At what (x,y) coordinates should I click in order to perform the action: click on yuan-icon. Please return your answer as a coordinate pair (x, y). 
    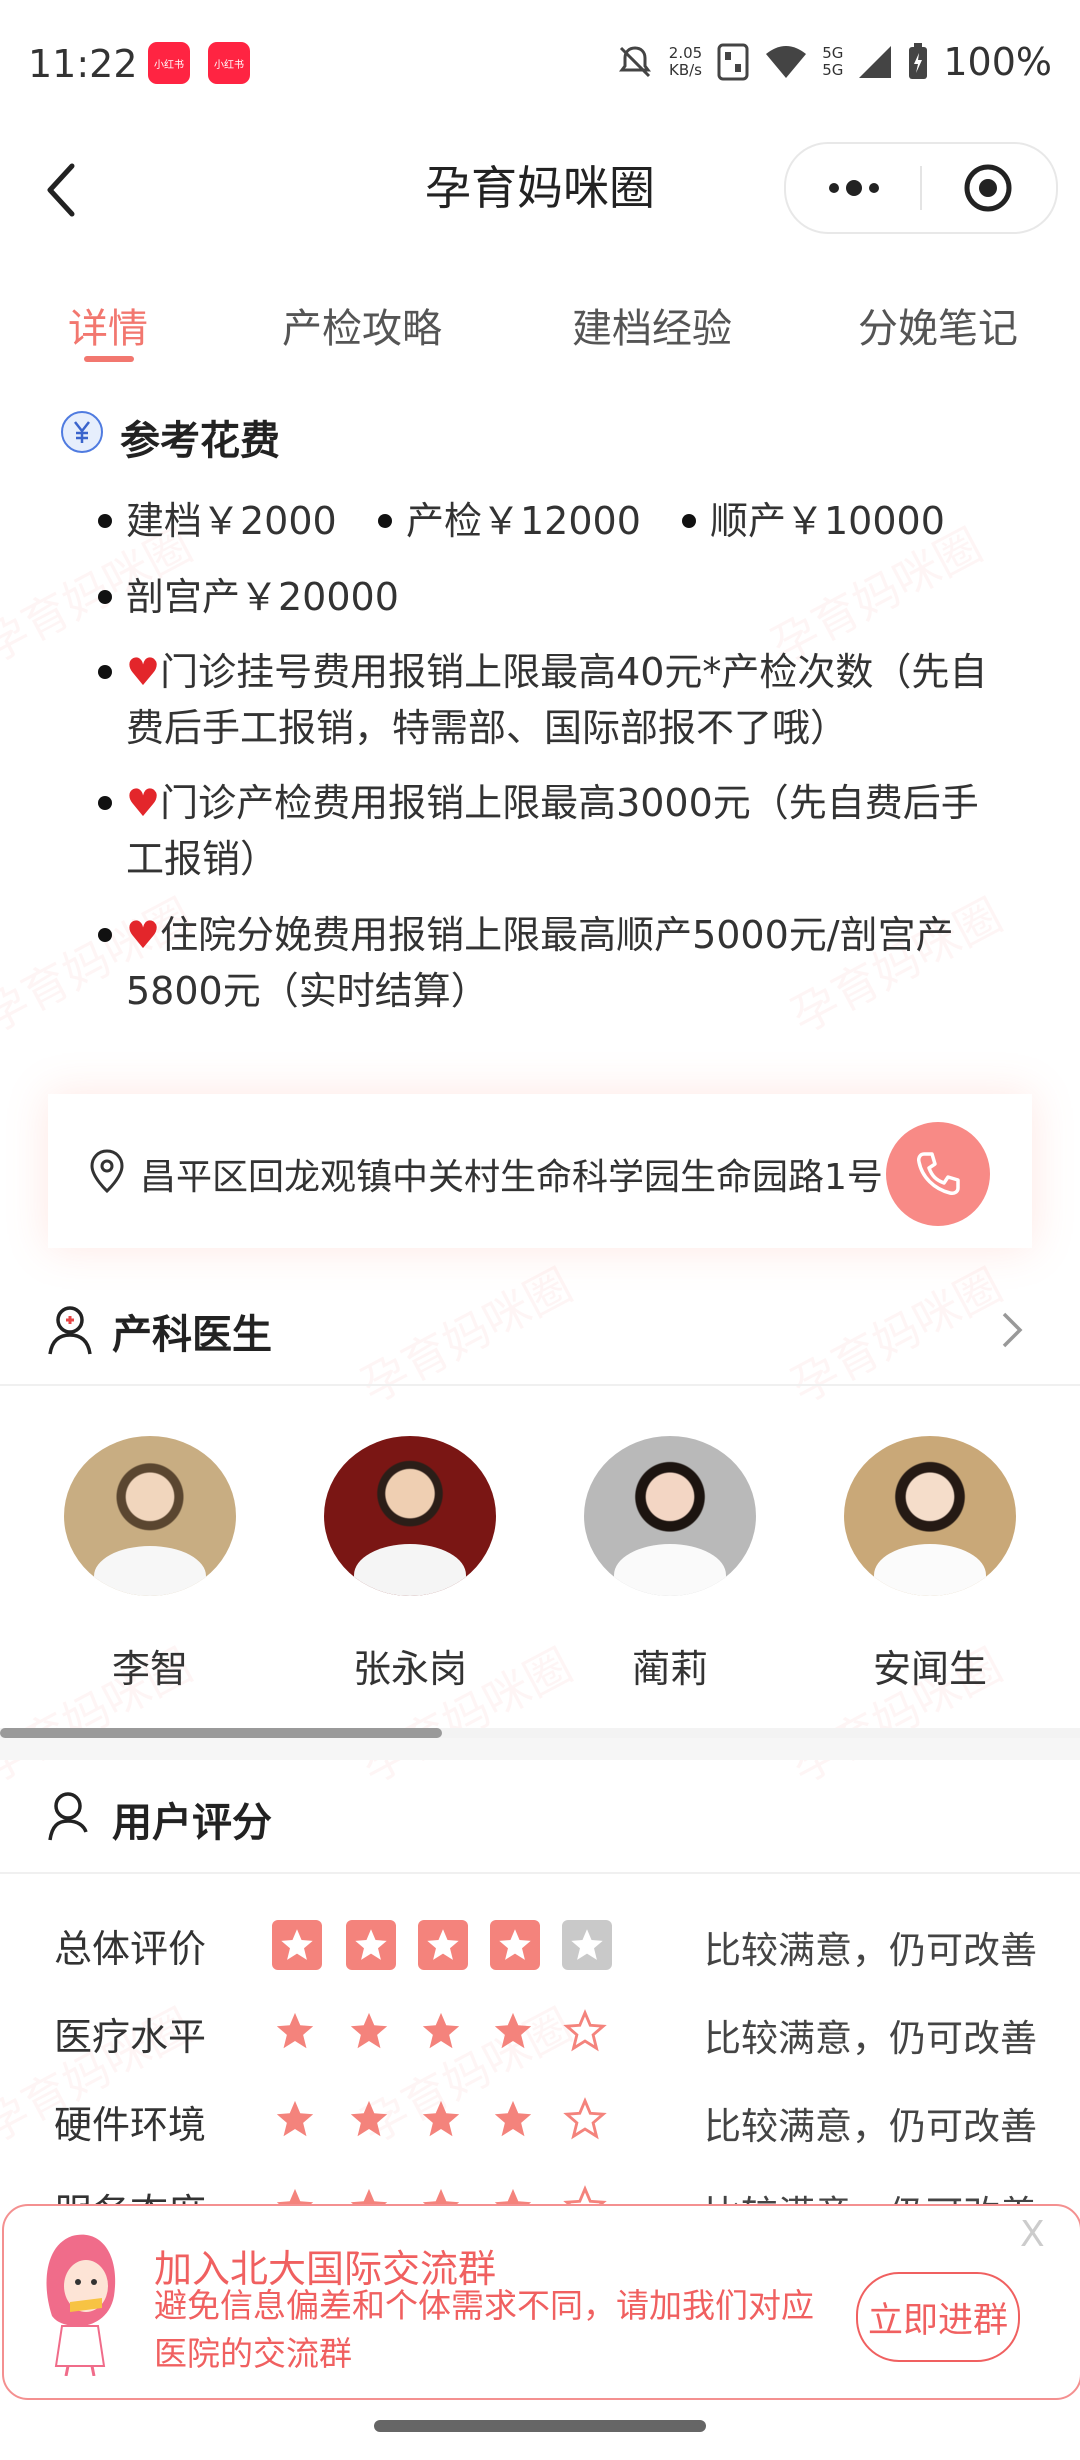
    Looking at the image, I should click on (82, 432).